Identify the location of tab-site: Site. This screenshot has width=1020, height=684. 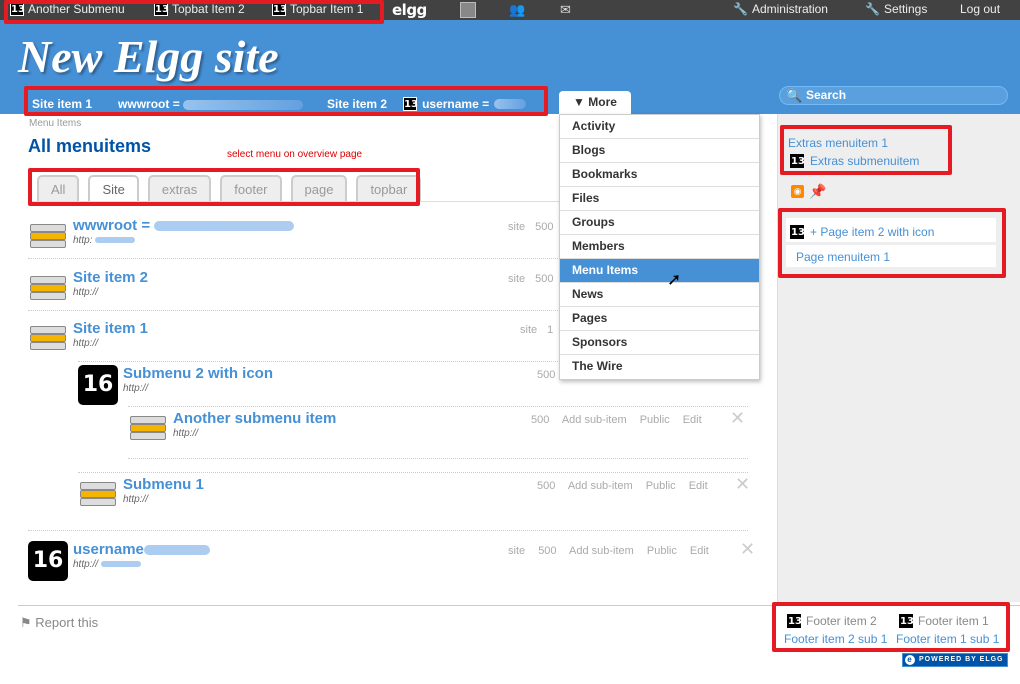
(113, 188).